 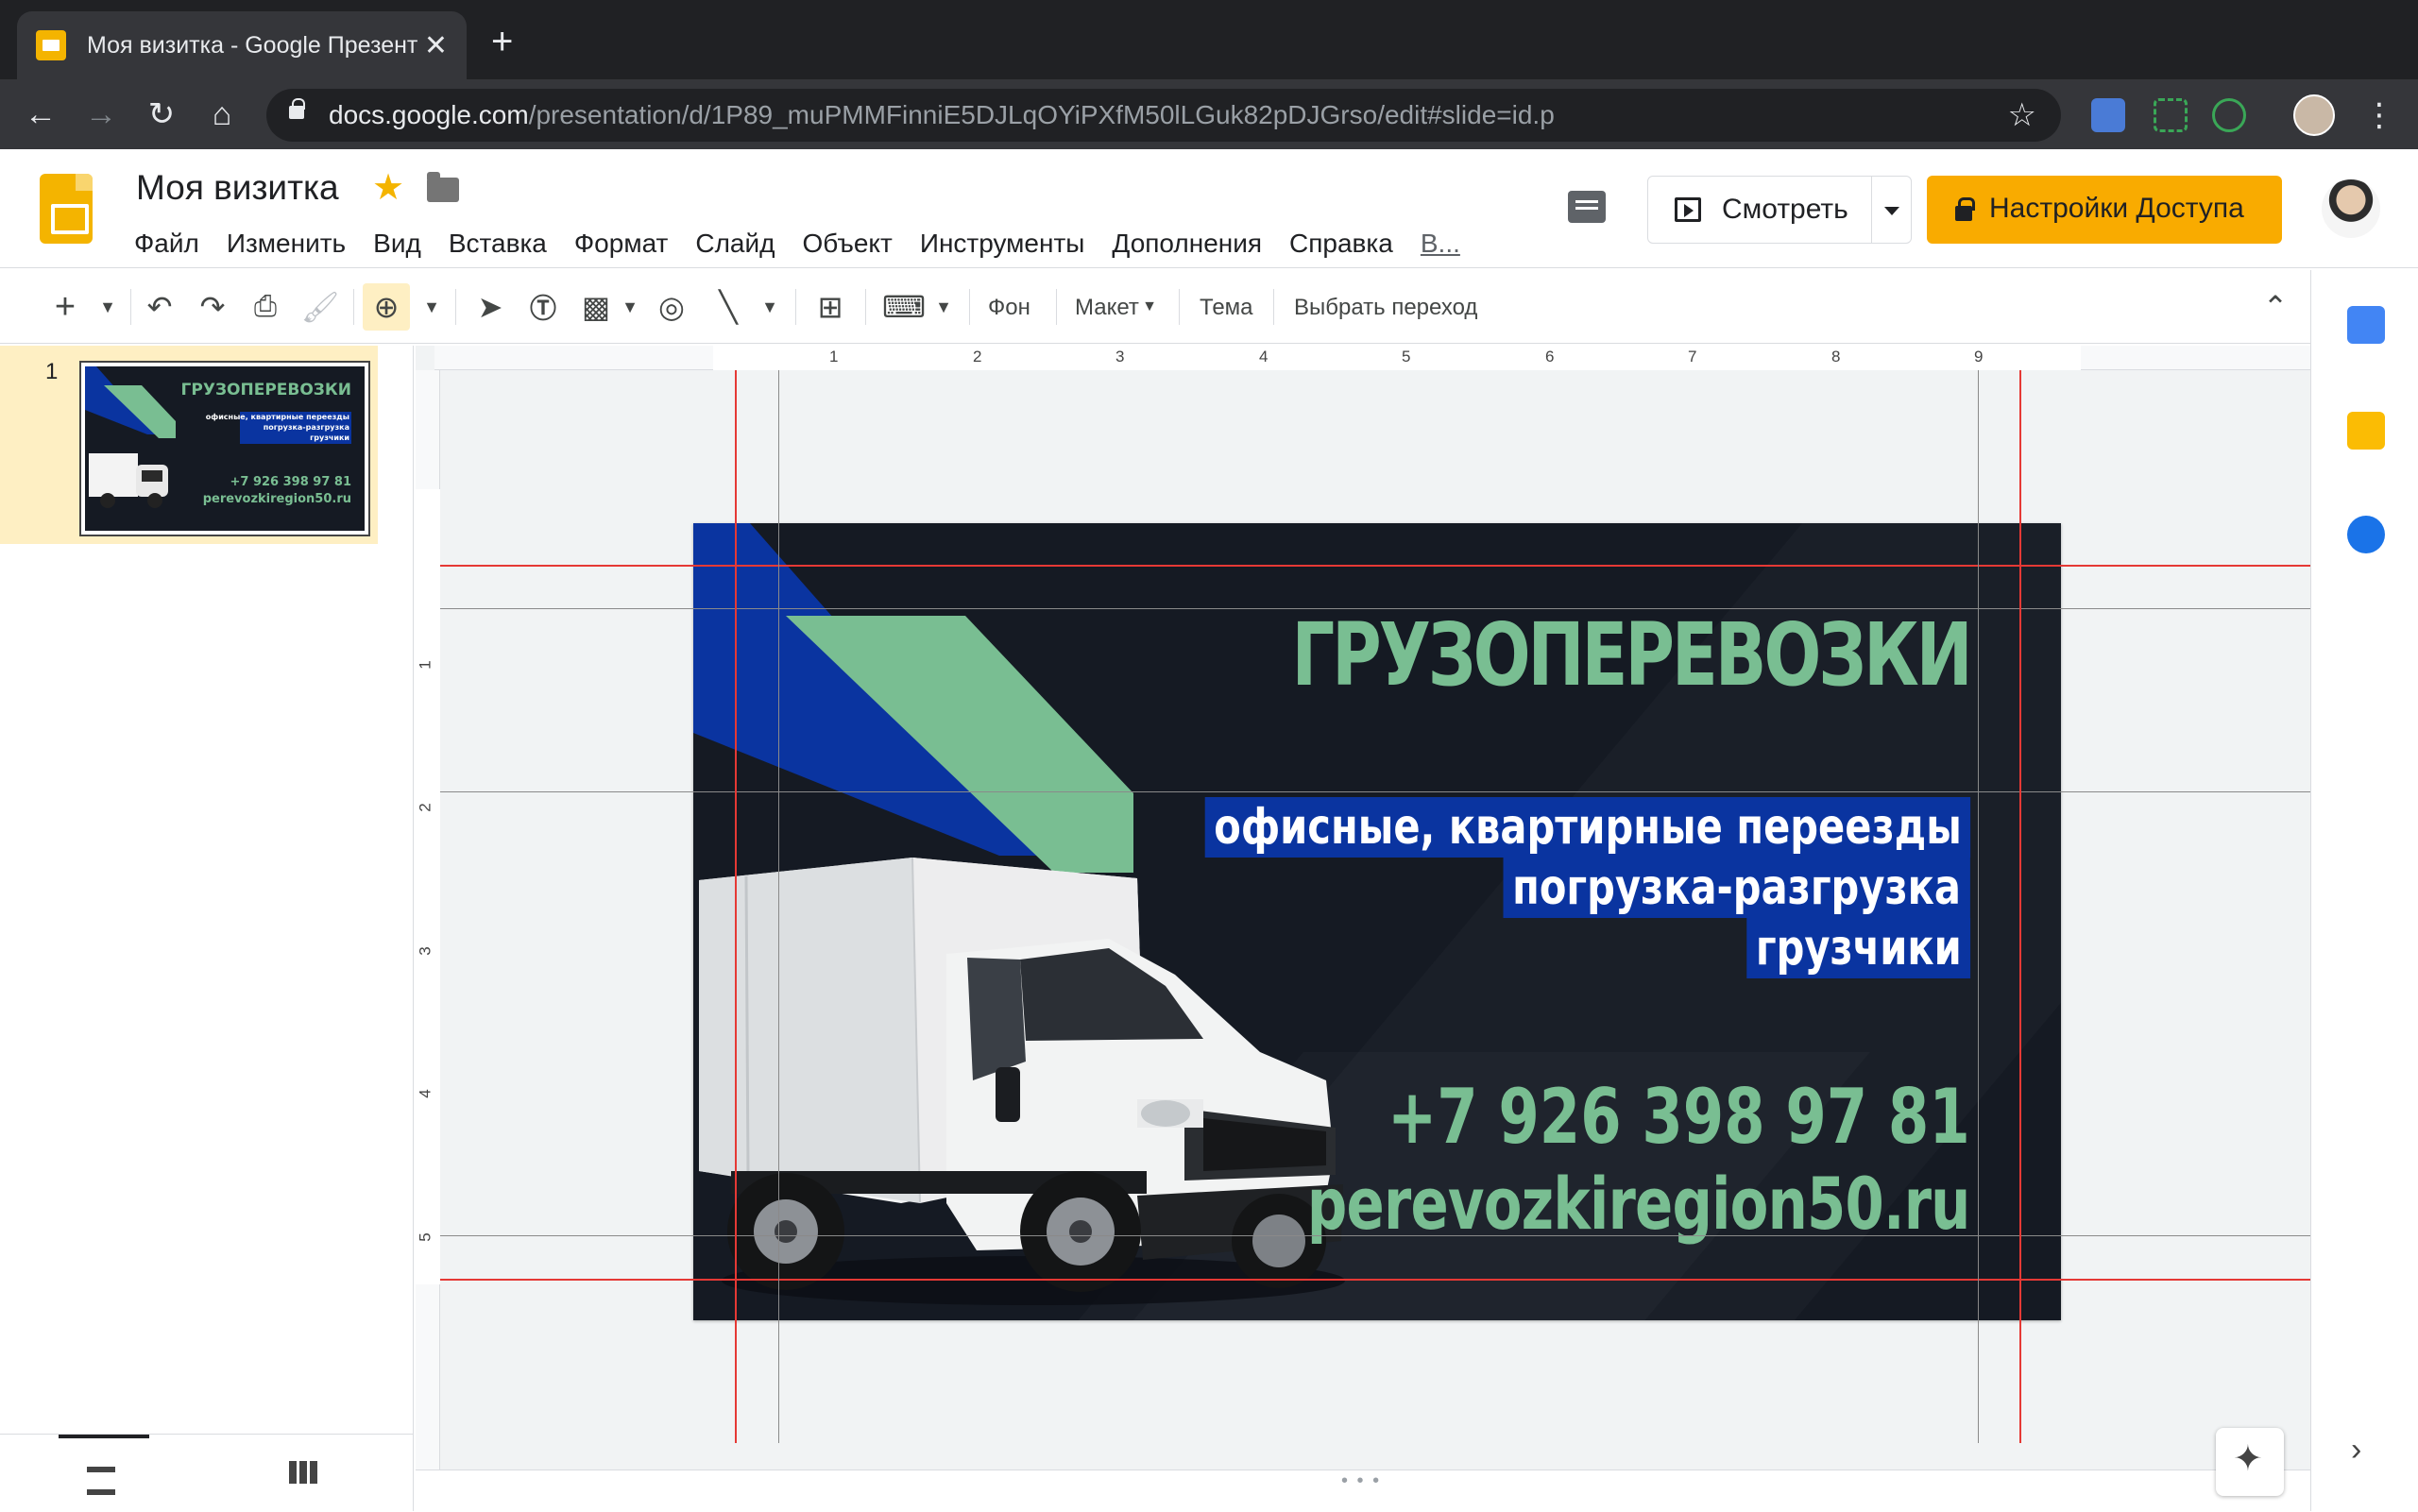 What do you see at coordinates (1872, 210) in the screenshot?
I see `present-divider` at bounding box center [1872, 210].